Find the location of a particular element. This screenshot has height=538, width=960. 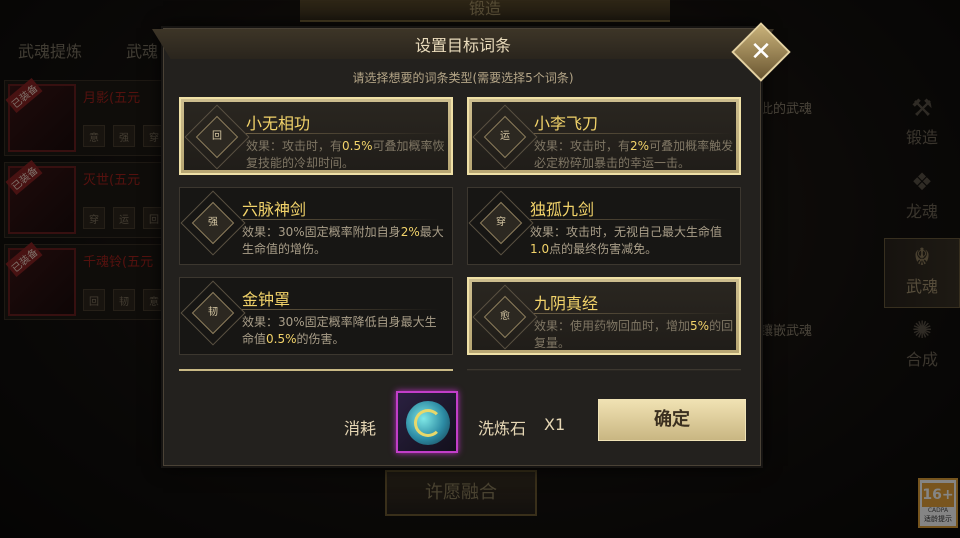

close-icon: ✕ is located at coordinates (761, 52).